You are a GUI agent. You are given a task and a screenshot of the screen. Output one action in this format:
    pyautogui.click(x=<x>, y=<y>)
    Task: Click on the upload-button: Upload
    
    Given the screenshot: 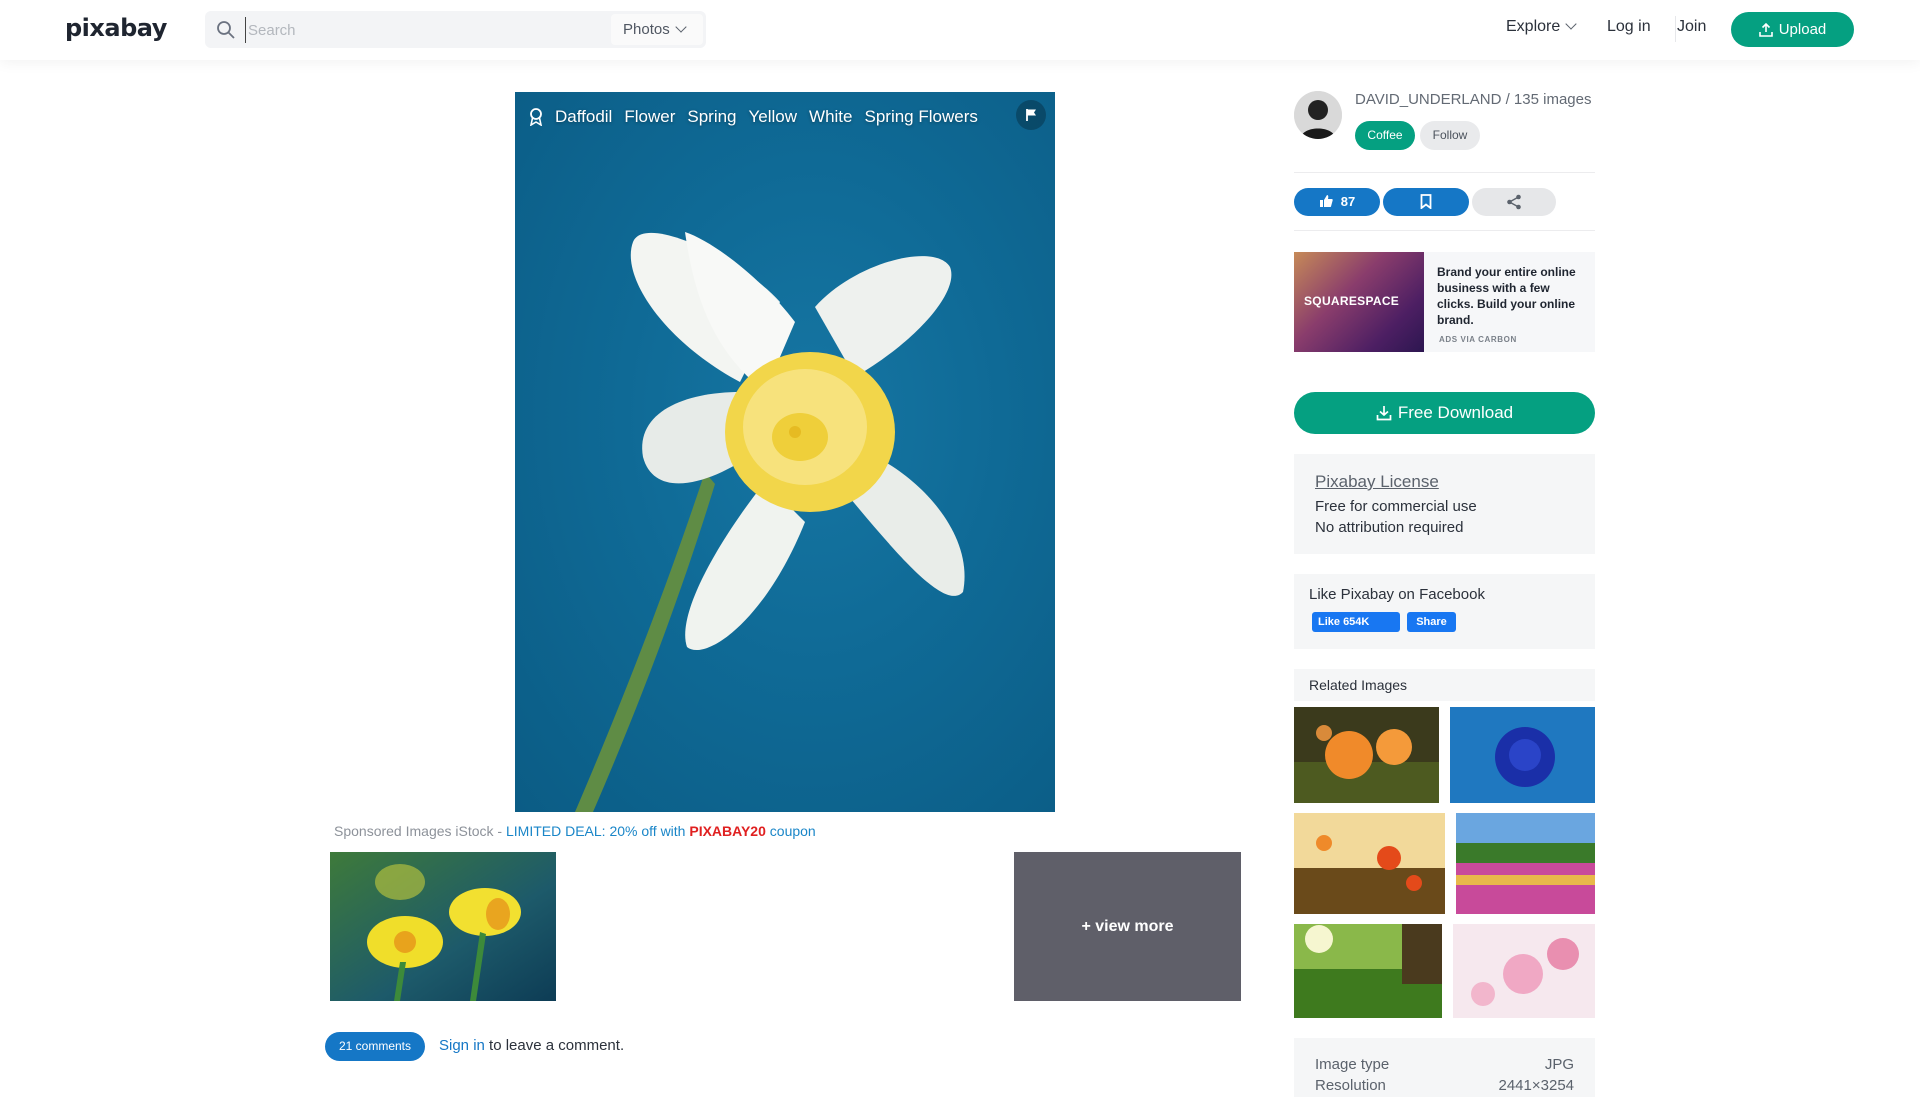 What is the action you would take?
    pyautogui.click(x=1792, y=29)
    